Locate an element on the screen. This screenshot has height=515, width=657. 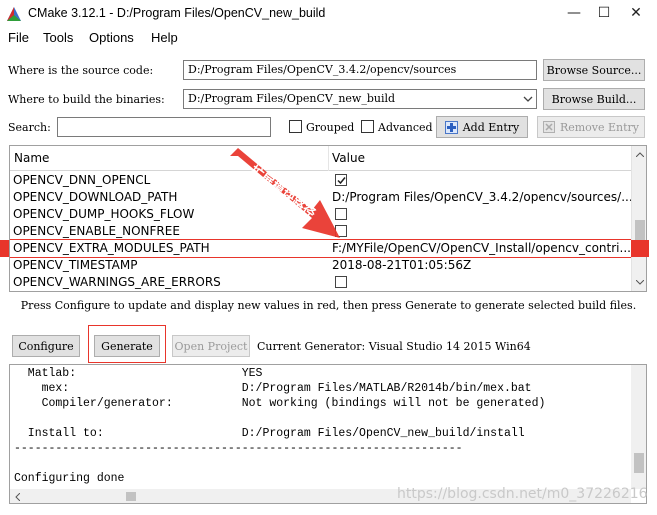
cell-name: OPENCV_EXTRA_MODULES_PATH is located at coordinates (111, 248).